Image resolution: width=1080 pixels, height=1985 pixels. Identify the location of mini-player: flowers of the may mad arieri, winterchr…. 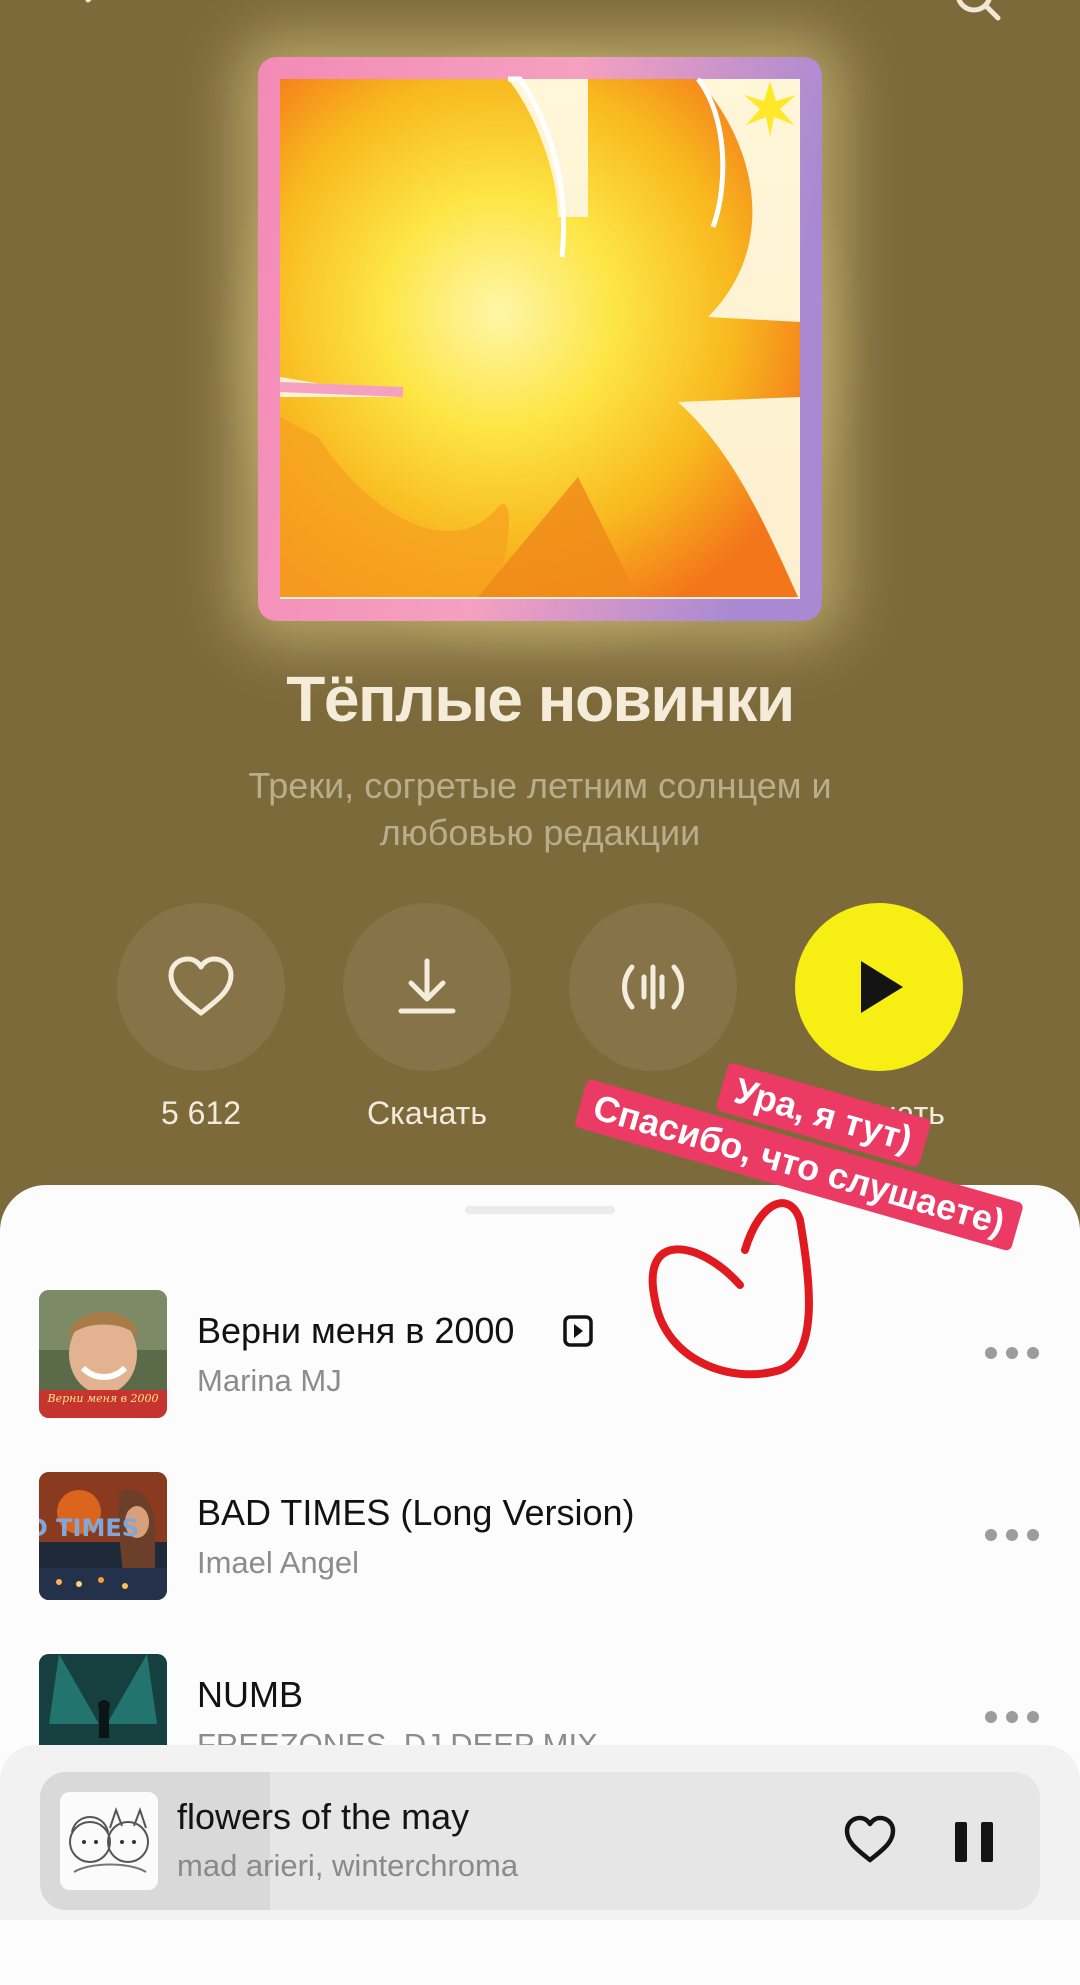
(540, 1841).